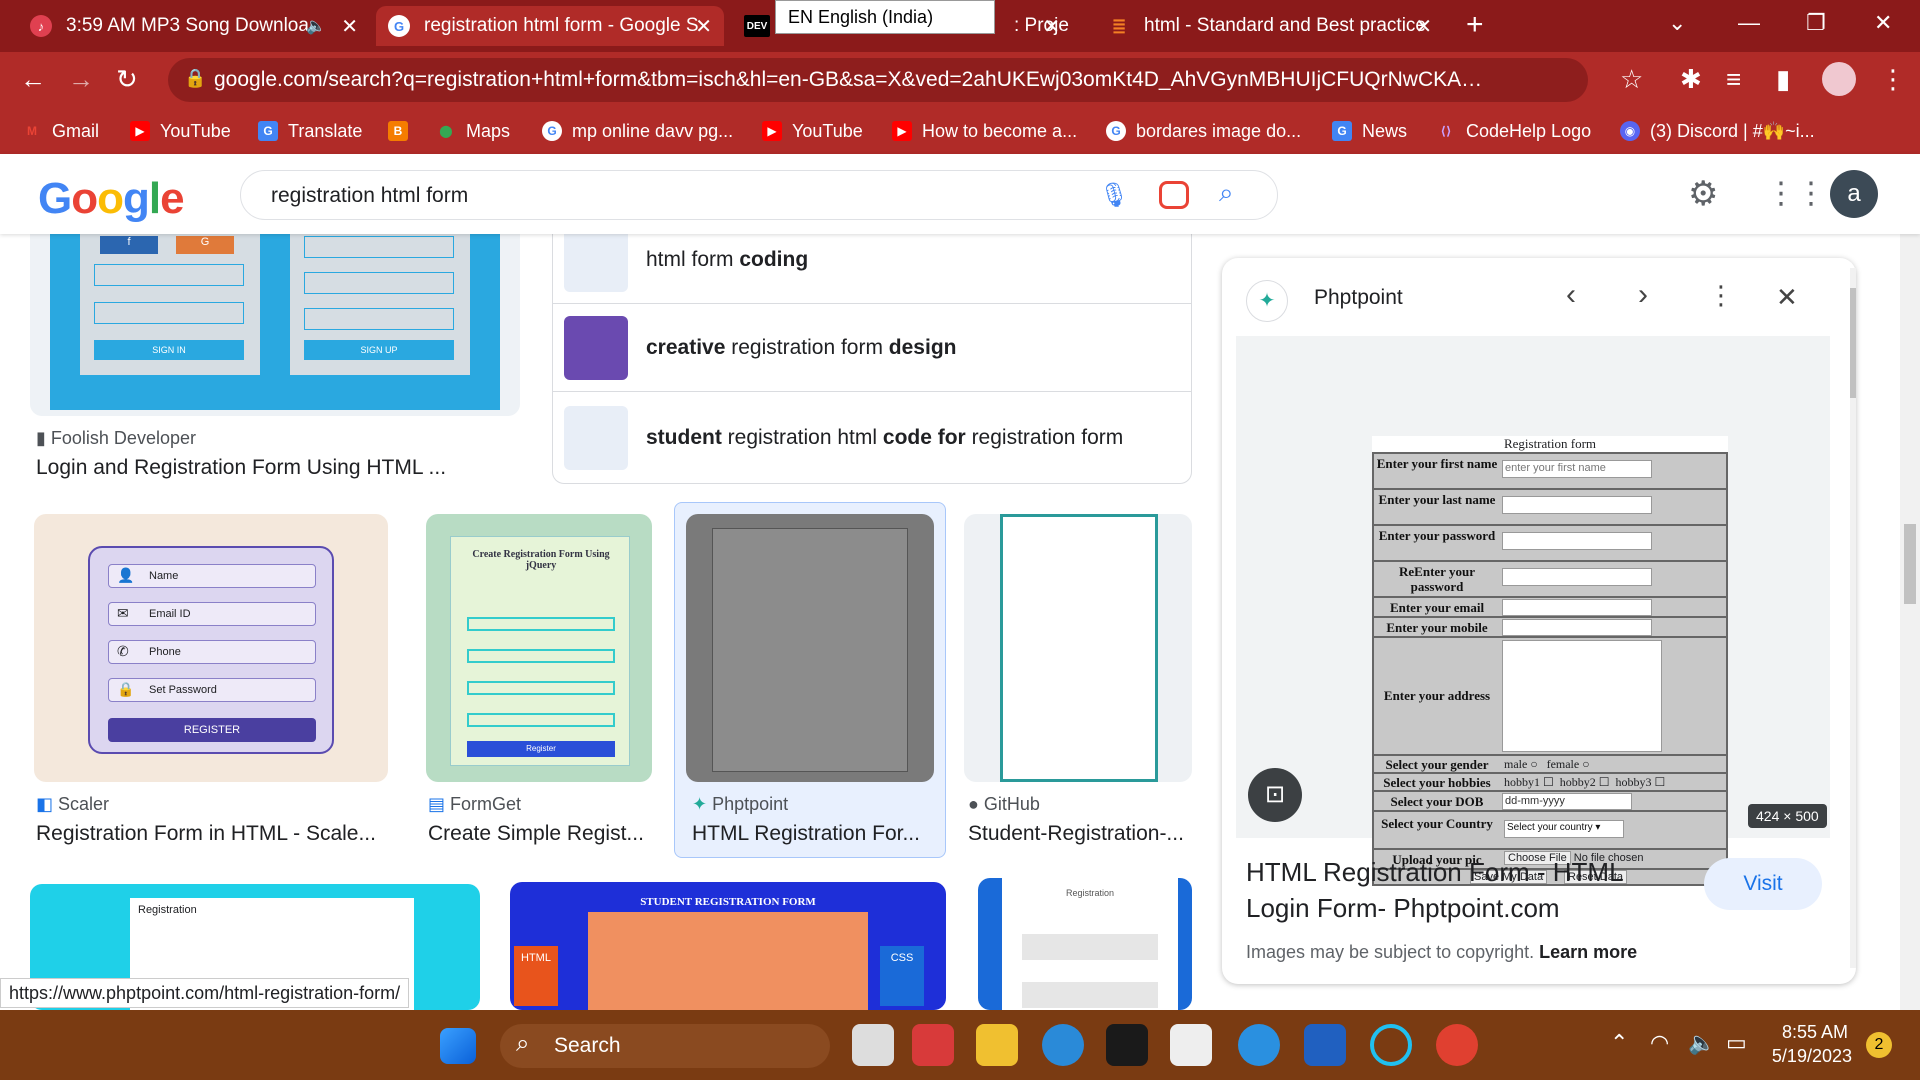 The width and height of the screenshot is (1920, 1080). What do you see at coordinates (665, 1046) in the screenshot?
I see `taskbar-search: ⌕ Search` at bounding box center [665, 1046].